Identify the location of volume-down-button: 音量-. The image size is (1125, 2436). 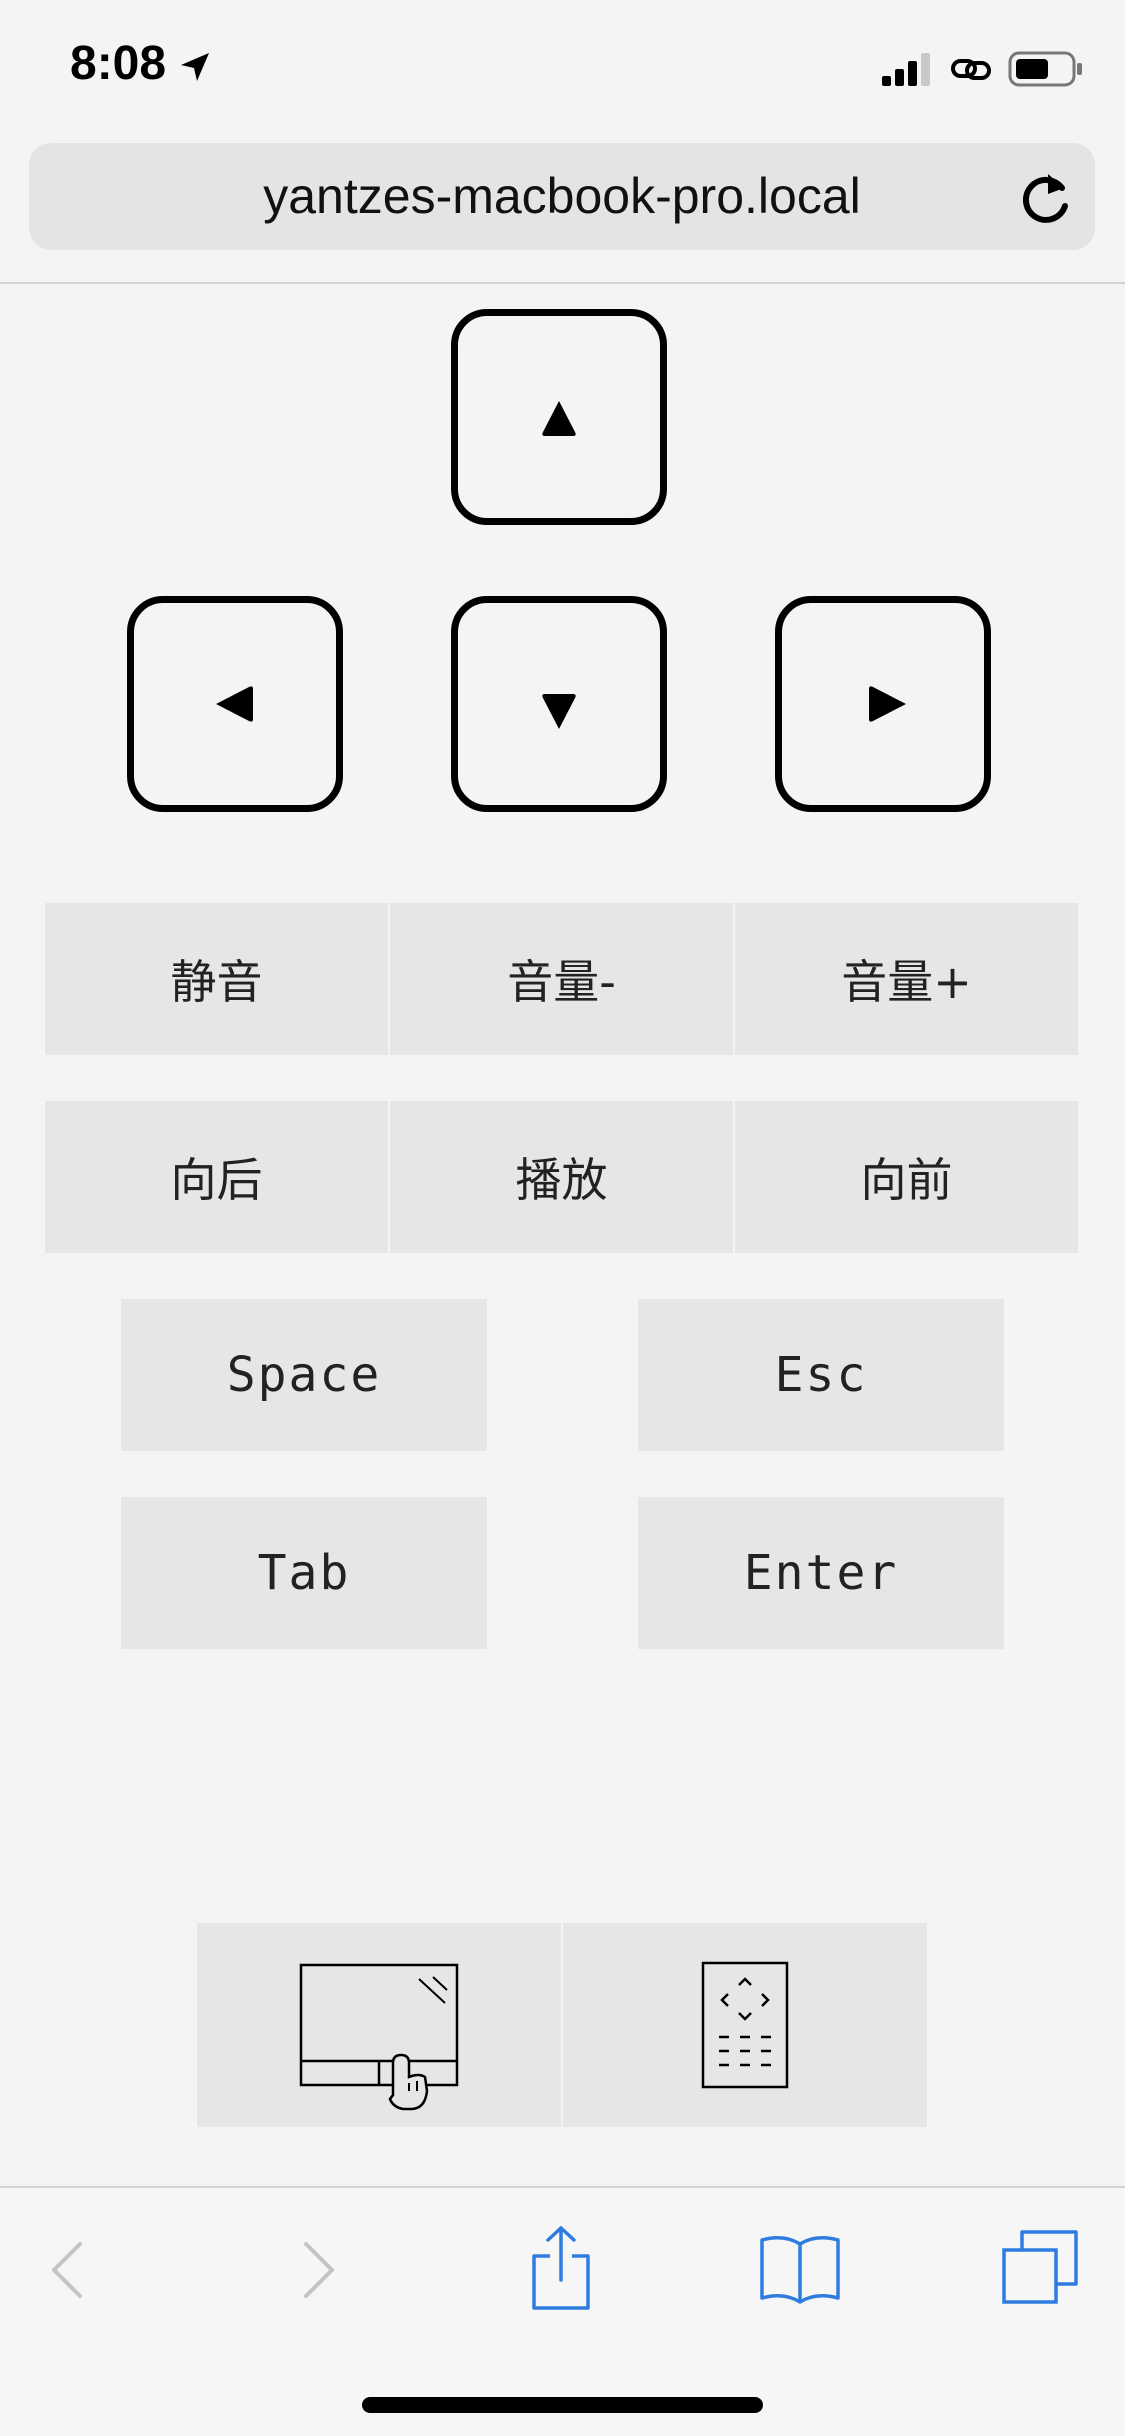
(561, 979).